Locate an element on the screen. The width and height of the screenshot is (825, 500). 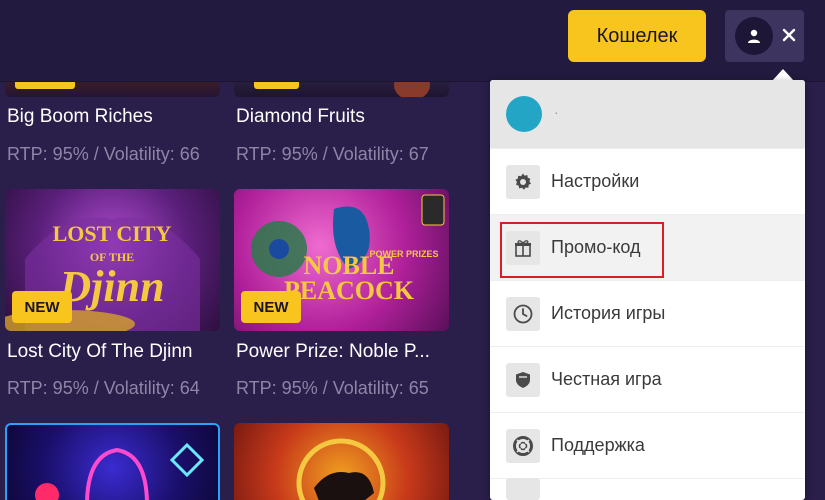
game-title: Lost City Of The Djinn is located at coordinates (114, 352).